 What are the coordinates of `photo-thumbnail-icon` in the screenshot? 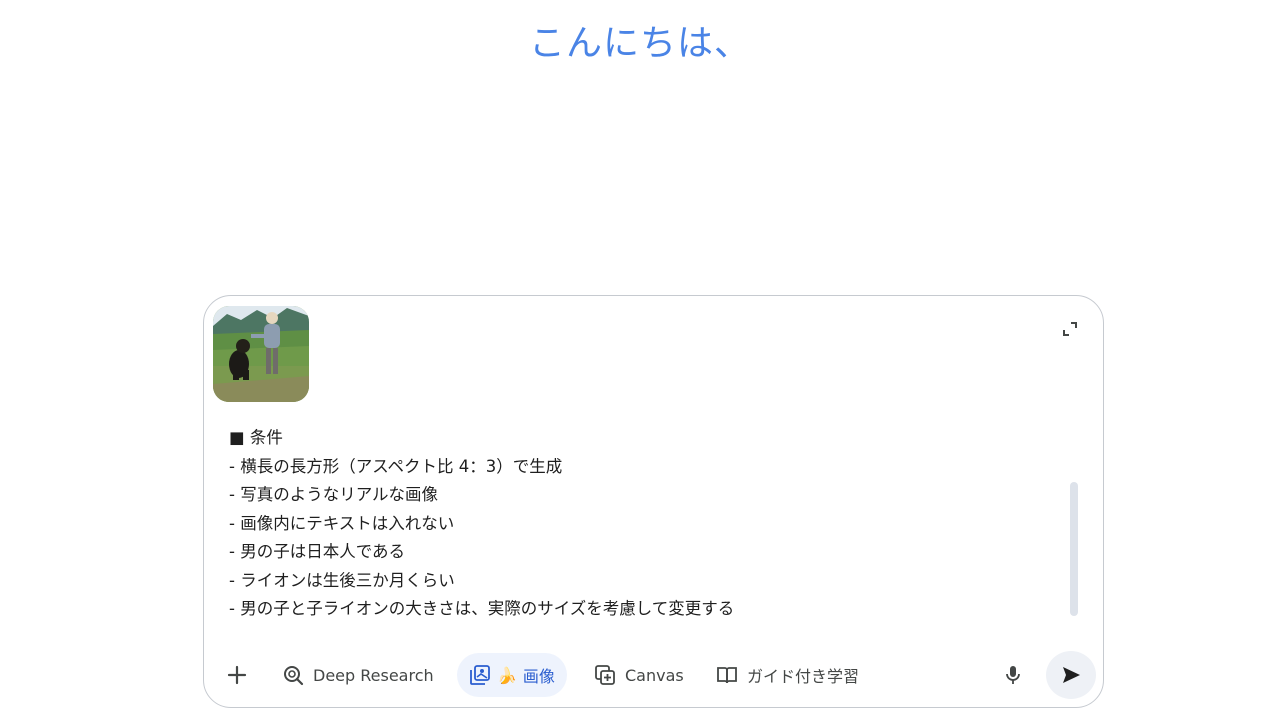 It's located at (261, 354).